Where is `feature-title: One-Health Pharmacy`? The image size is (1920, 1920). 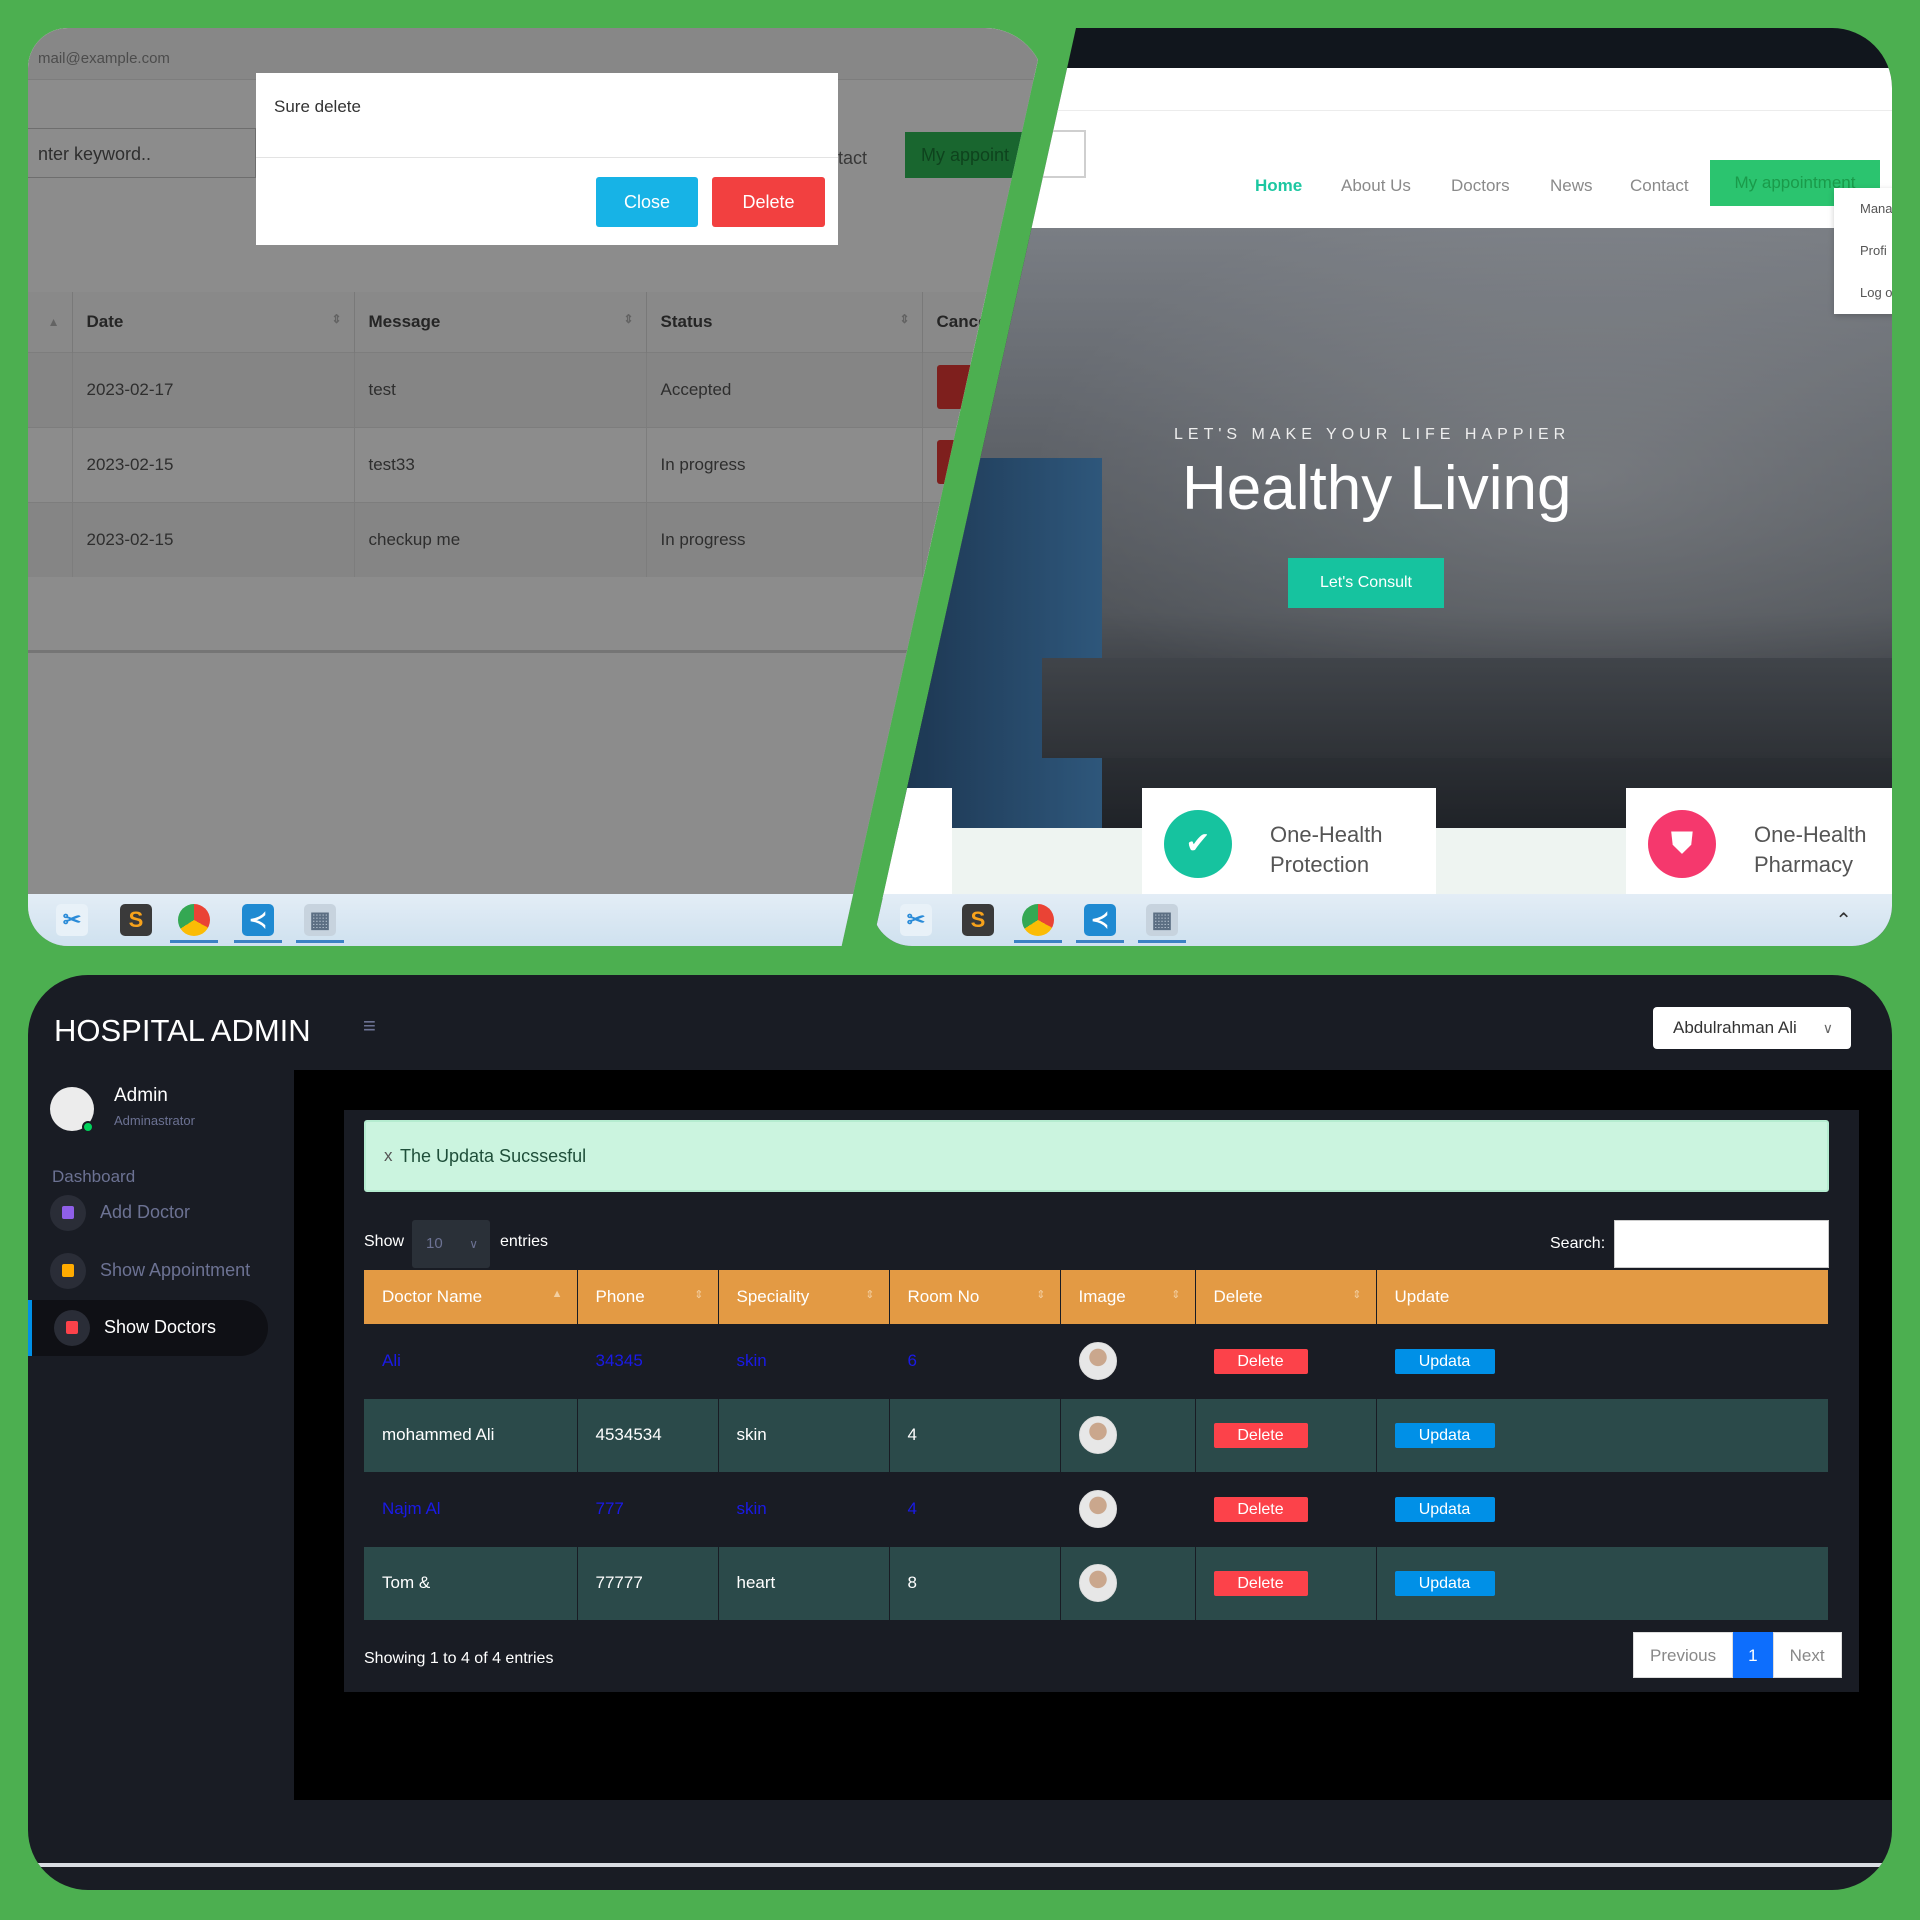 feature-title: One-Health Pharmacy is located at coordinates (1810, 849).